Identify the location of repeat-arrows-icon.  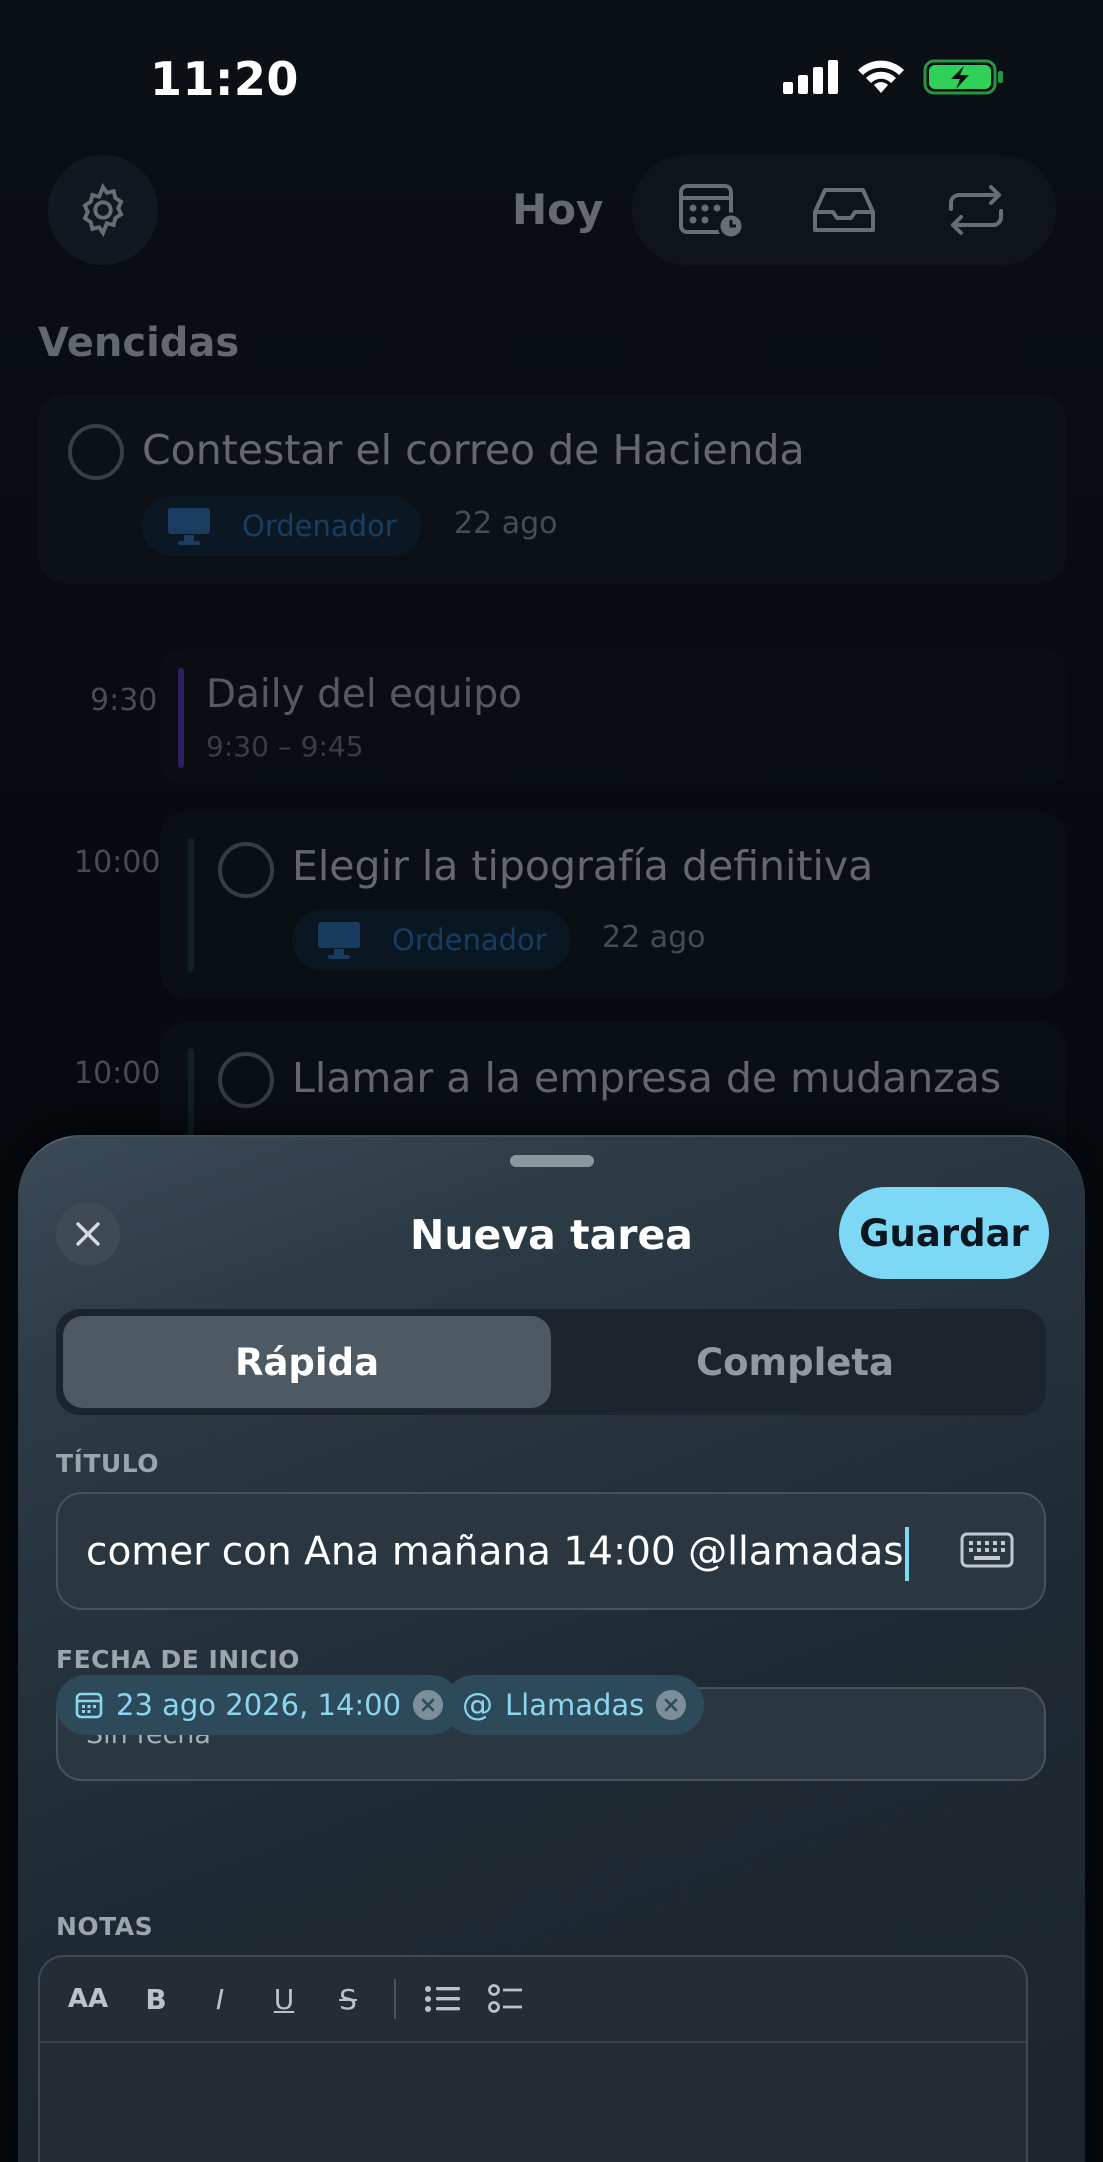
(976, 210).